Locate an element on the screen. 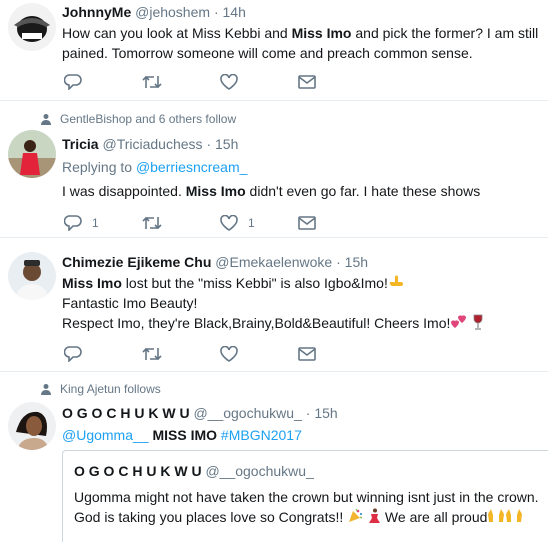  like-button: 1 is located at coordinates (237, 223).